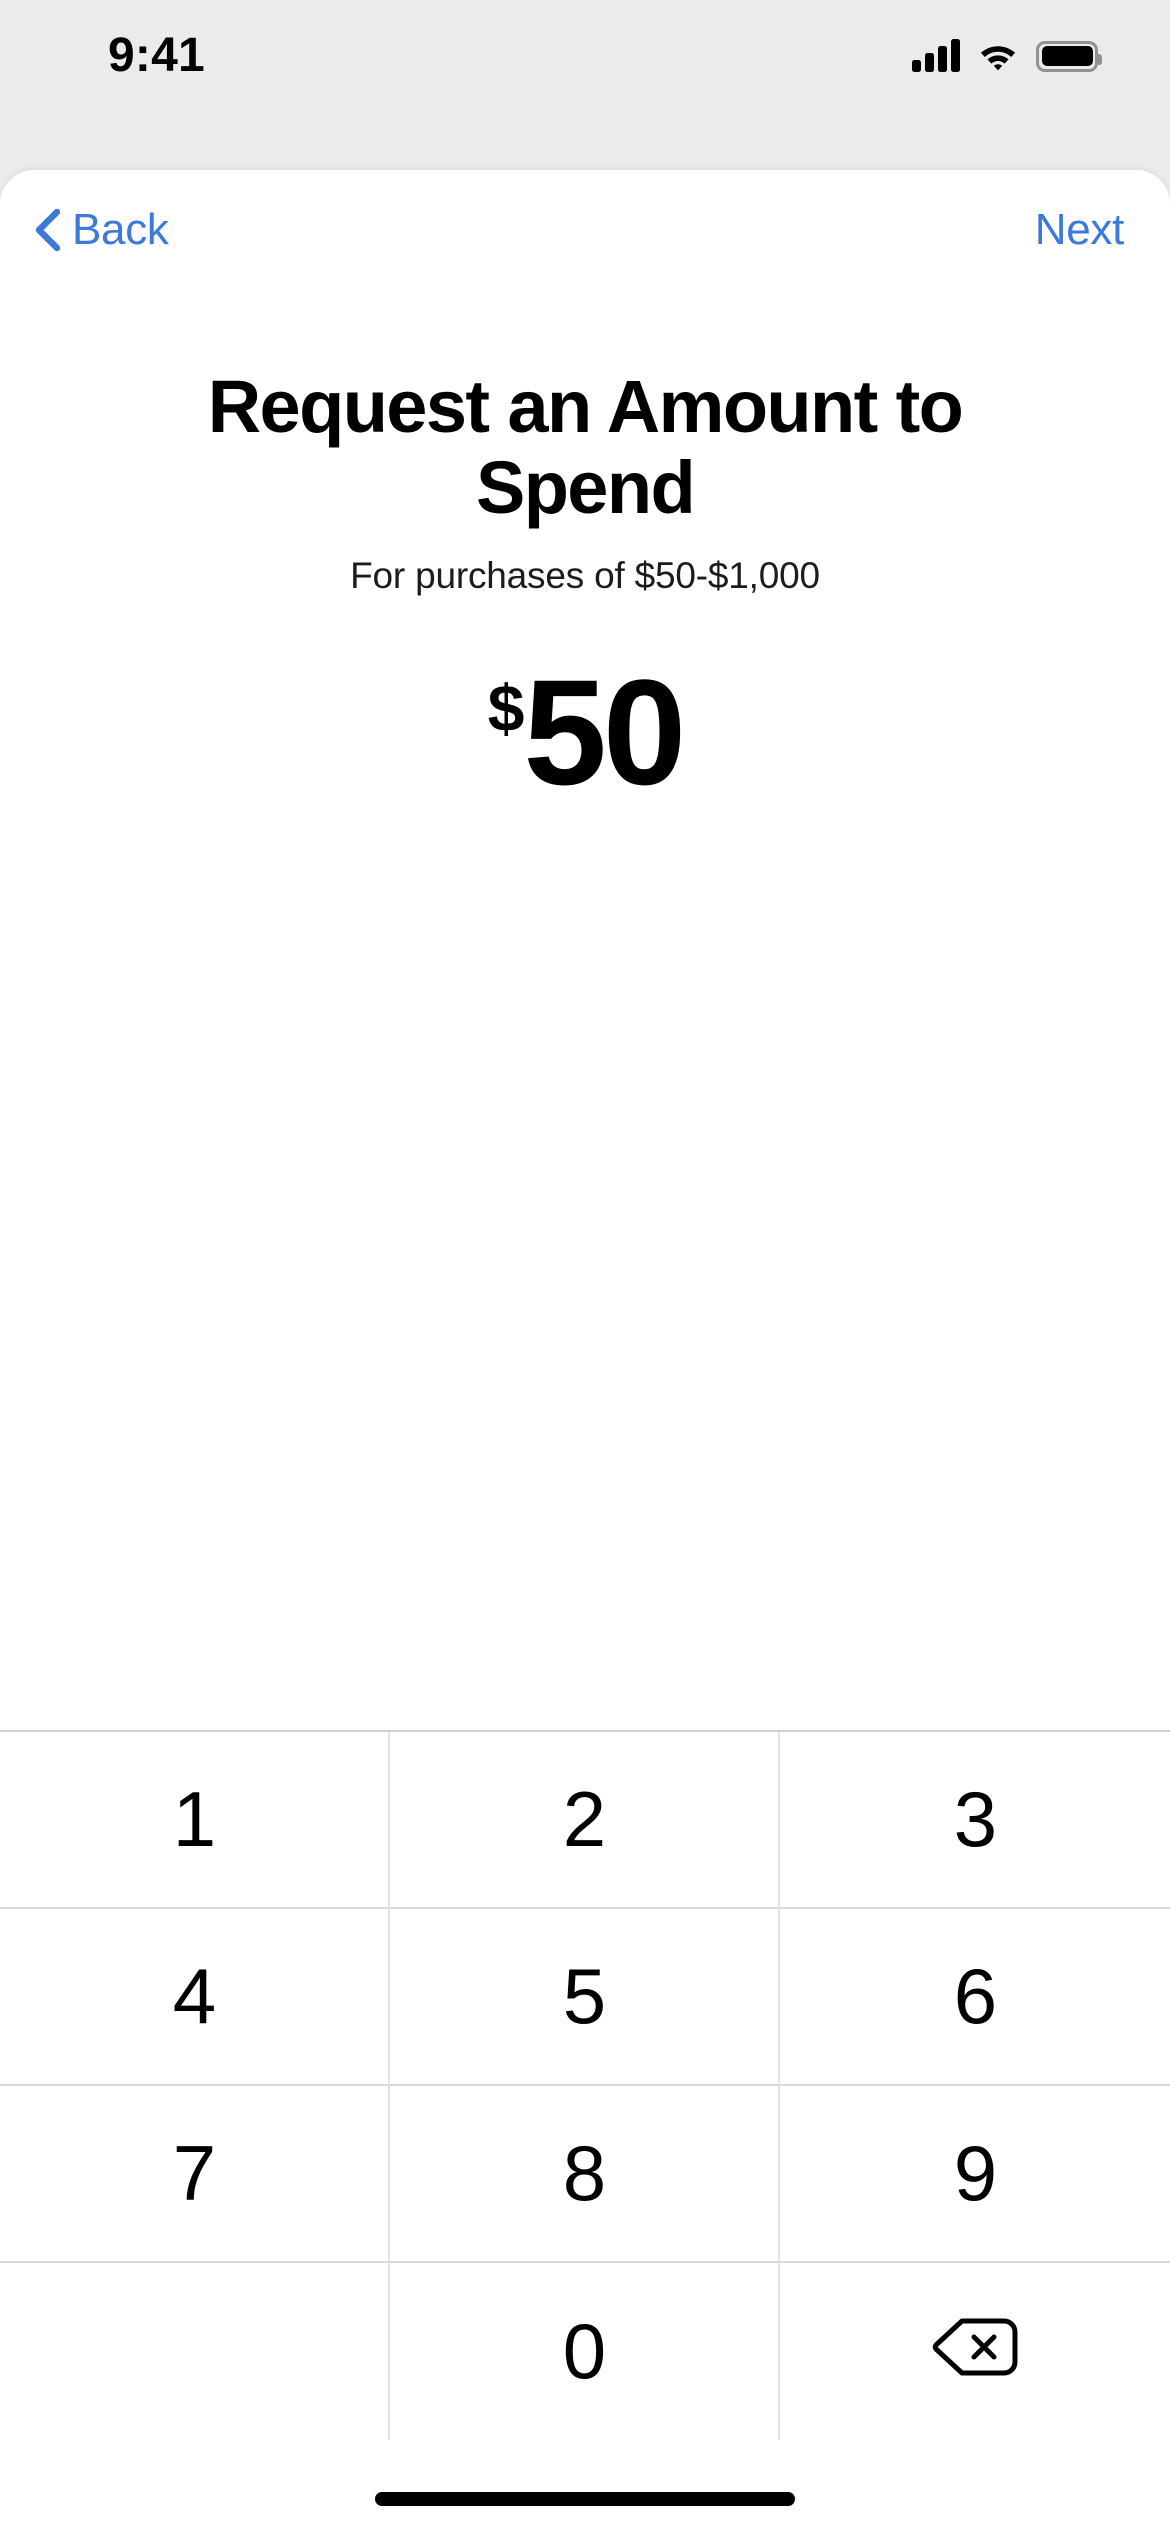  What do you see at coordinates (195, 1820) in the screenshot?
I see `key-1: 1` at bounding box center [195, 1820].